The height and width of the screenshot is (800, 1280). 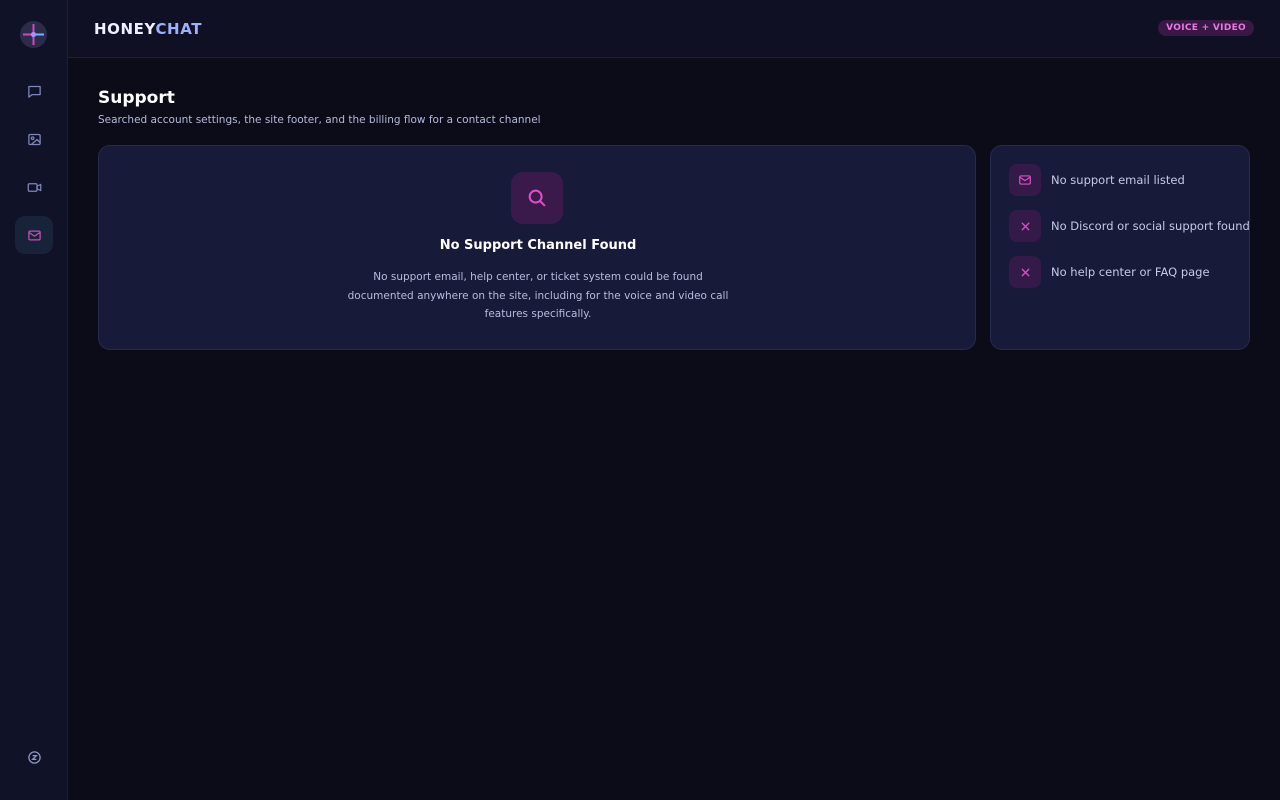 I want to click on sidebar-item-video, so click(x=34, y=187).